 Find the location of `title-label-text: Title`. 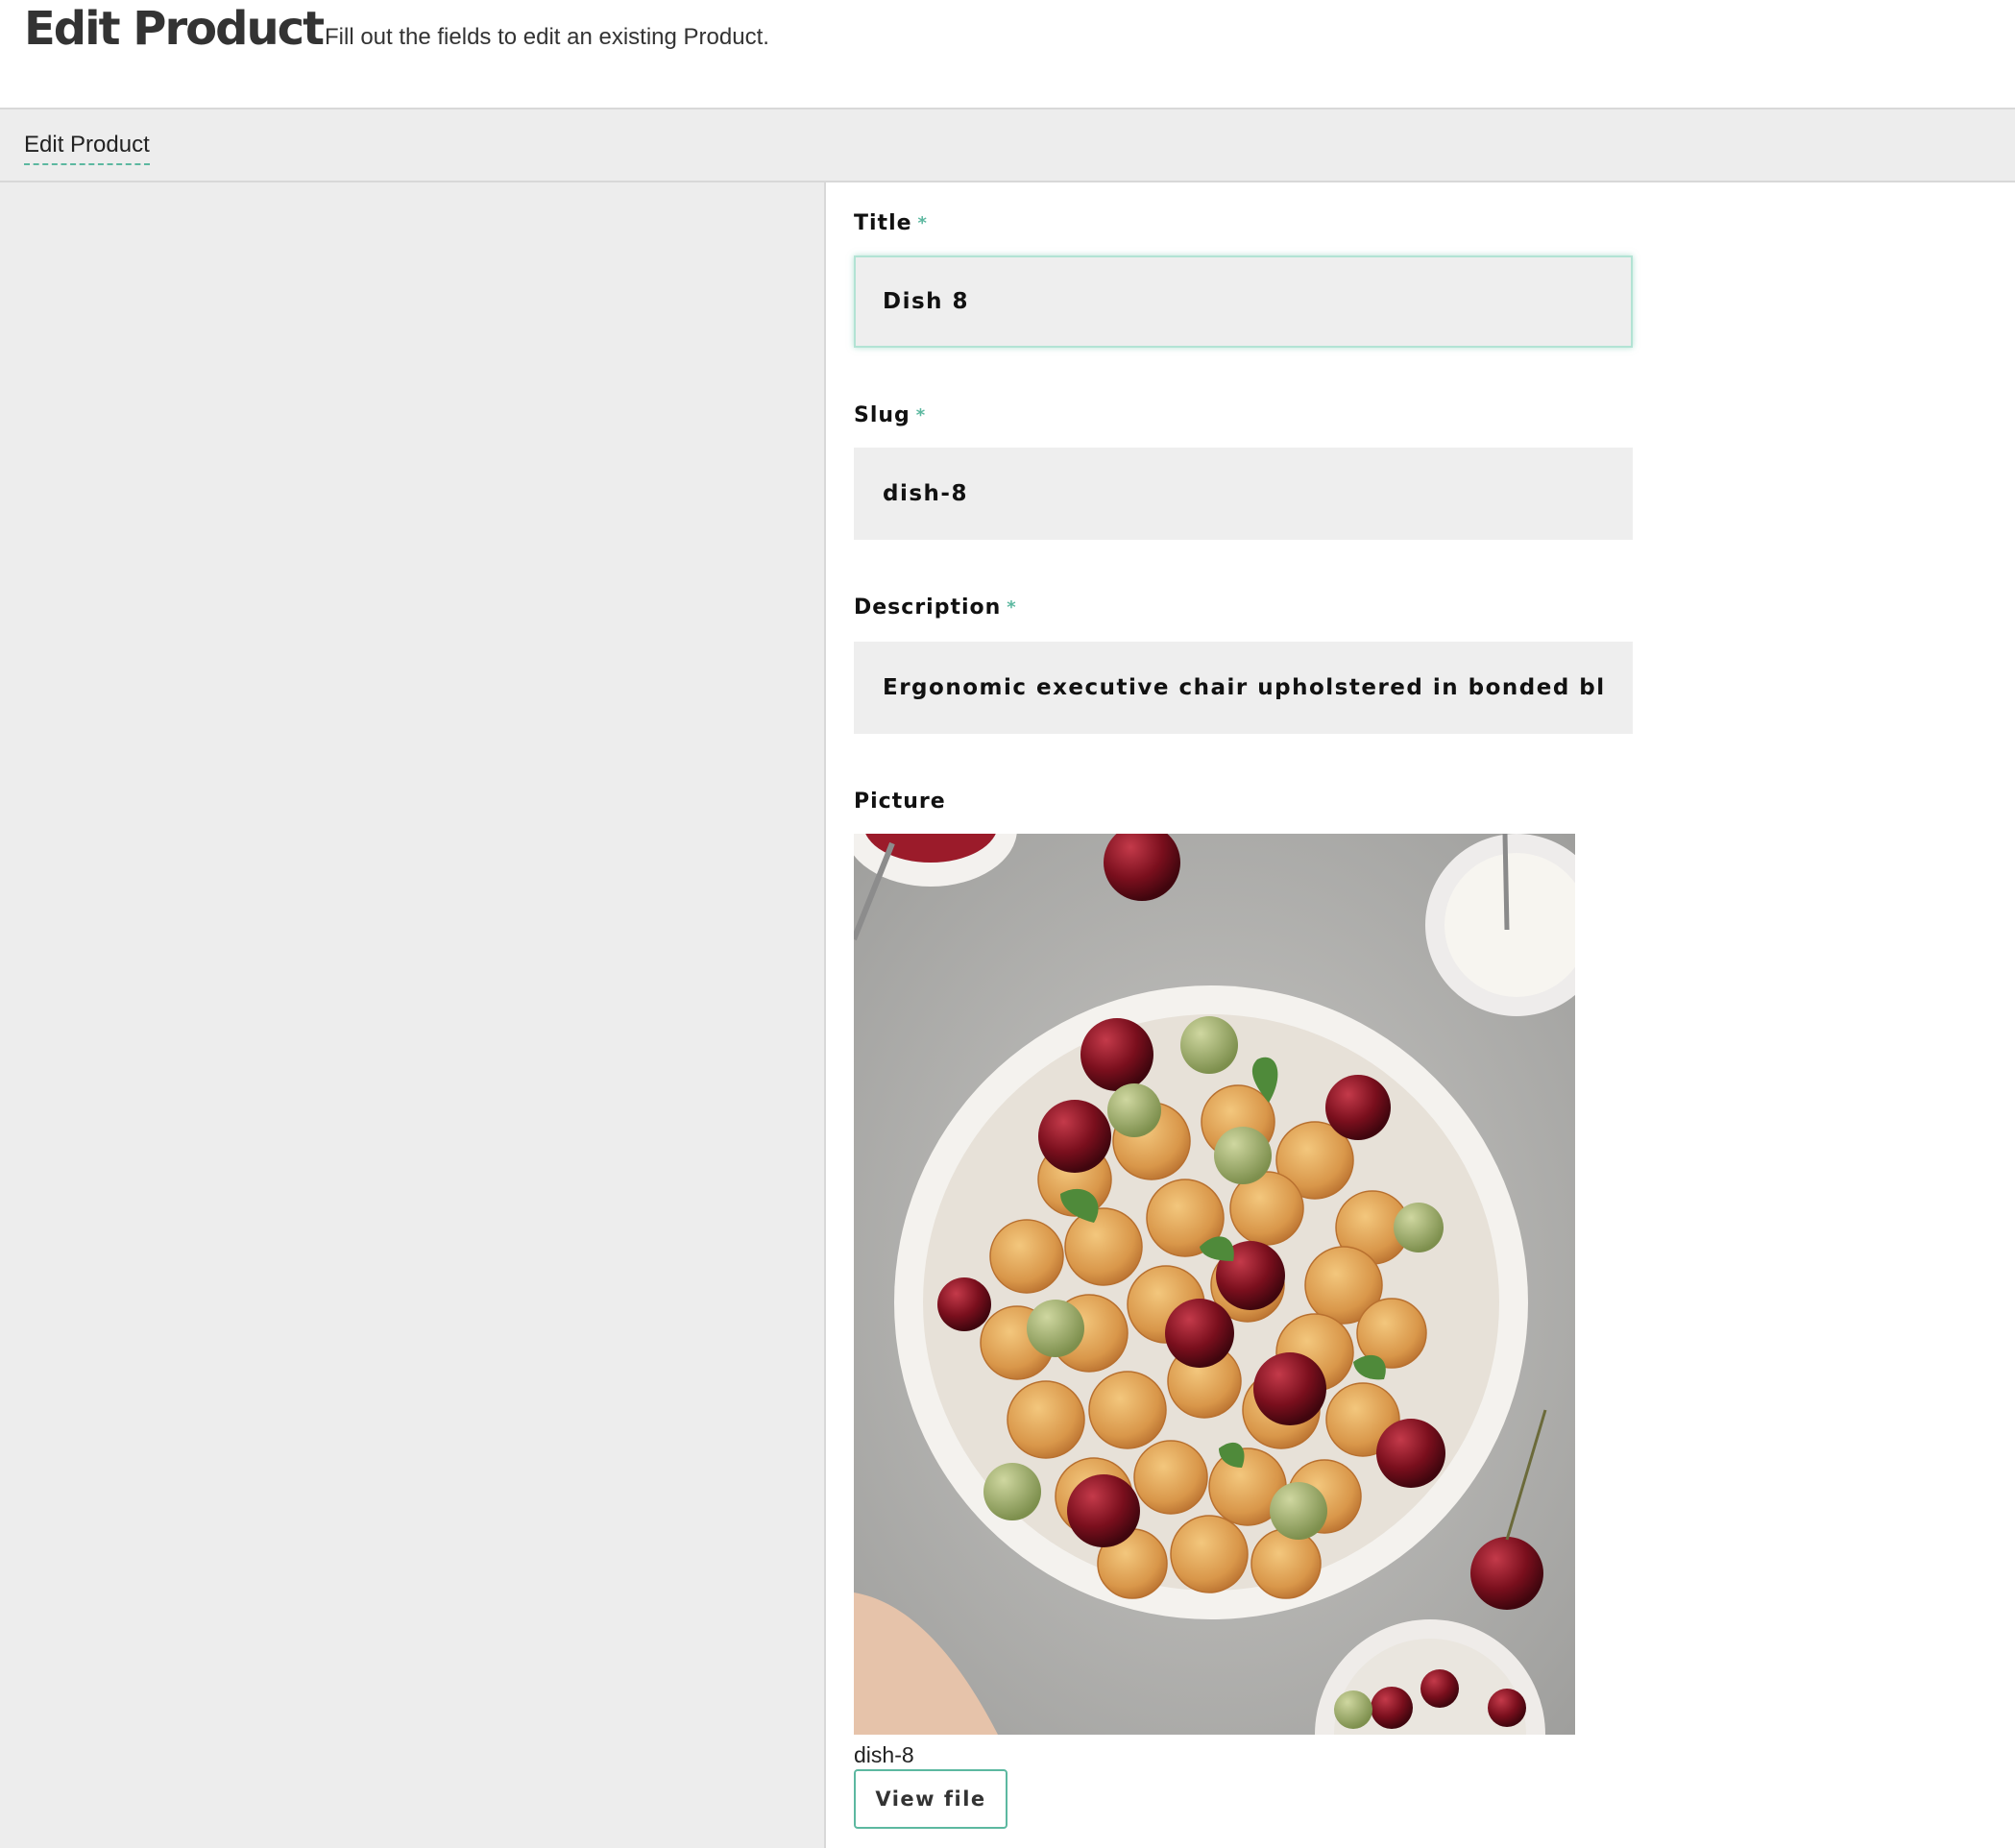

title-label-text: Title is located at coordinates (883, 223).